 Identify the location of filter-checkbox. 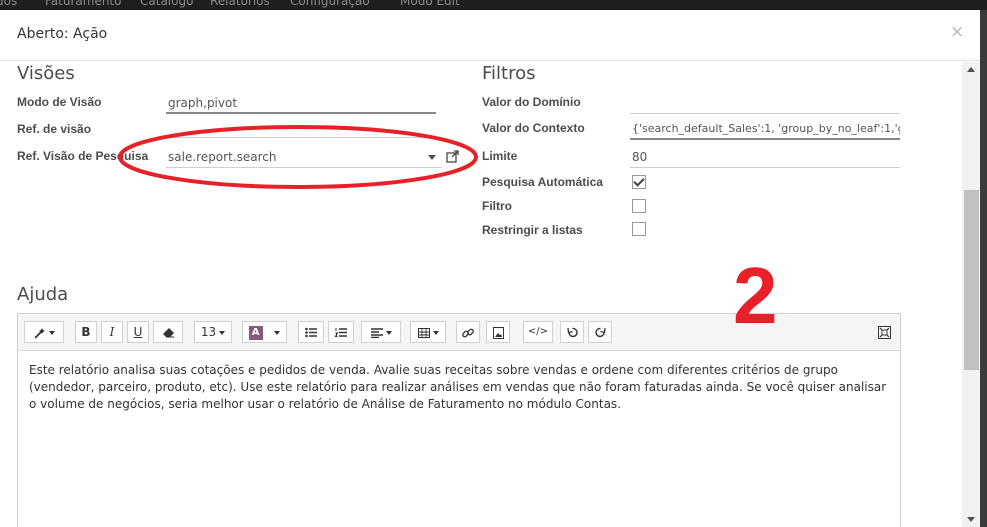
(639, 206).